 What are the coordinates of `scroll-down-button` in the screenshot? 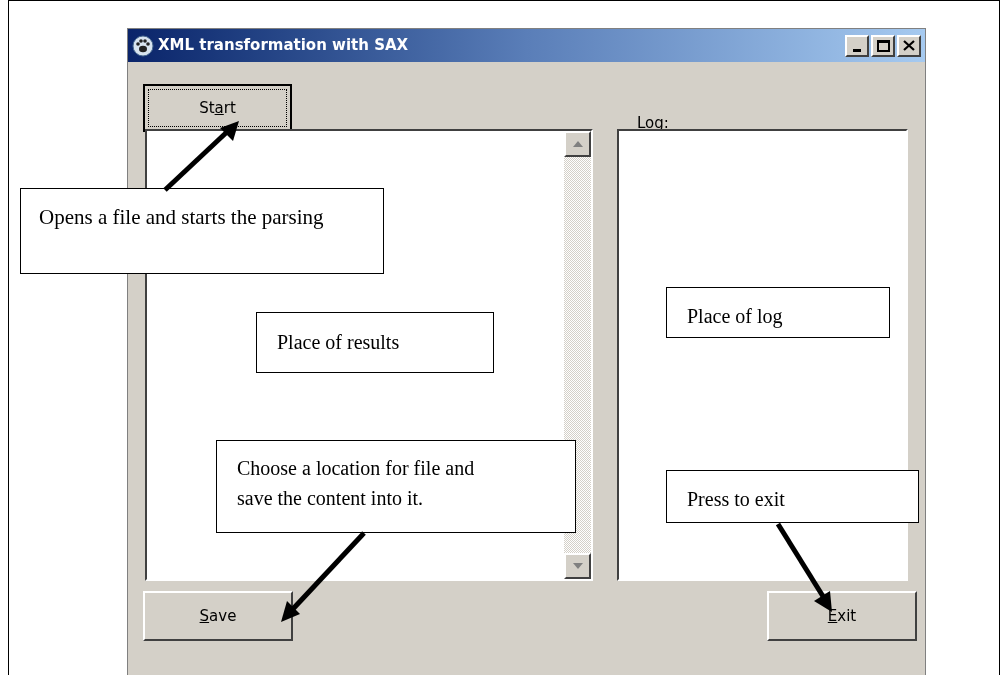 It's located at (578, 566).